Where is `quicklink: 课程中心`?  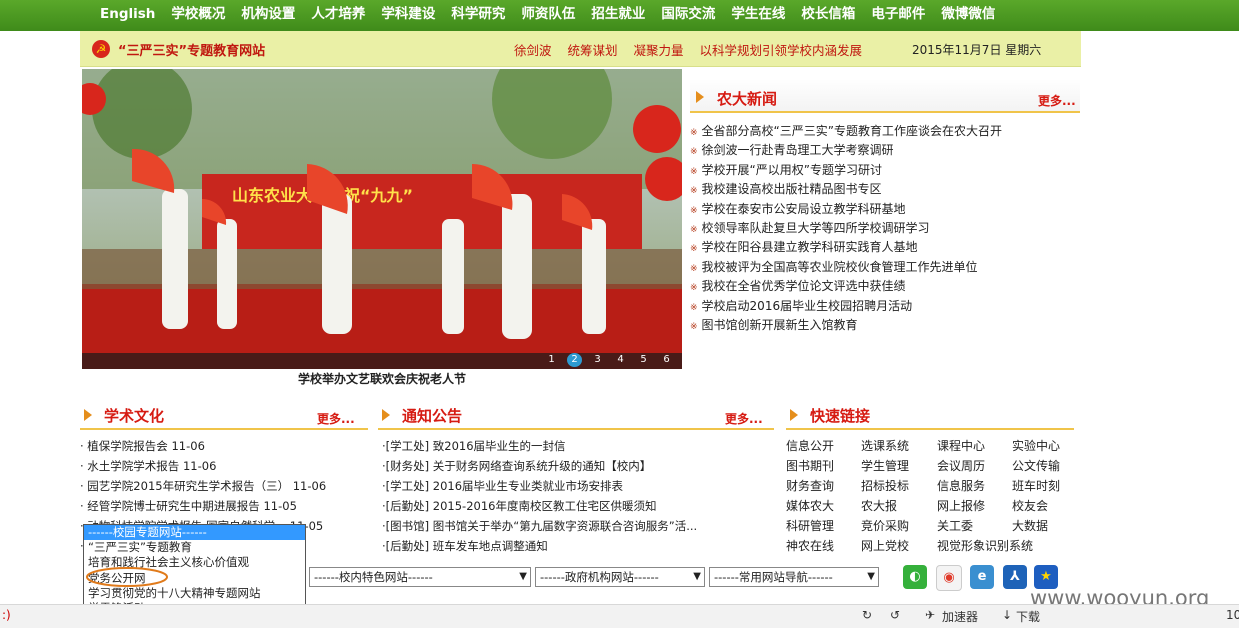 quicklink: 课程中心 is located at coordinates (974, 446).